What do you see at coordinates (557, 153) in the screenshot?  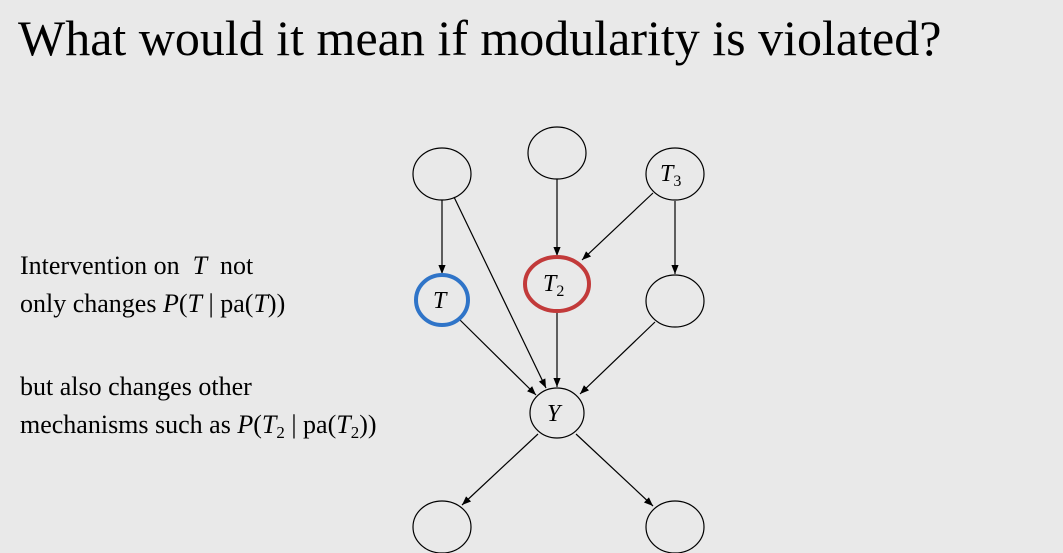 I see `node-top-middle` at bounding box center [557, 153].